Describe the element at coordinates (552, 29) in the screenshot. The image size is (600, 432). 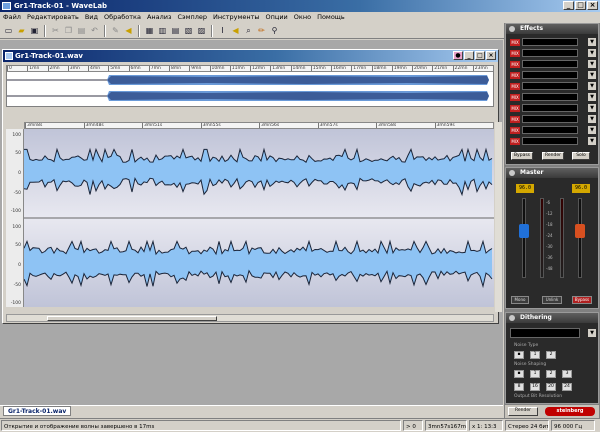
I see `effects-header: Effects` at that location.